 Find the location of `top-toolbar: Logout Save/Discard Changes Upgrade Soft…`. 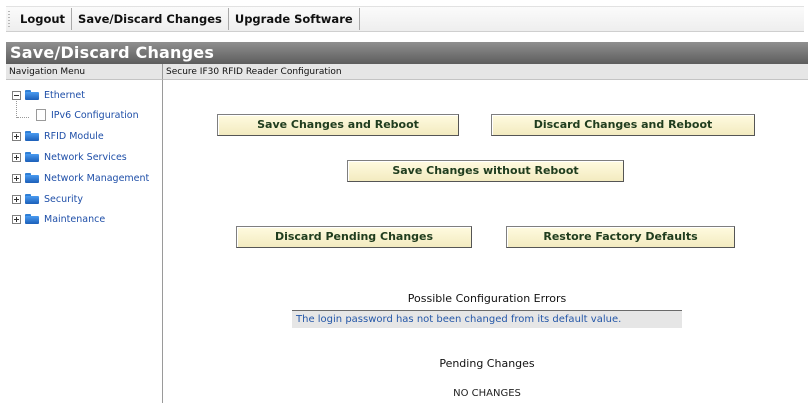

top-toolbar: Logout Save/Discard Changes Upgrade Soft… is located at coordinates (404, 18).